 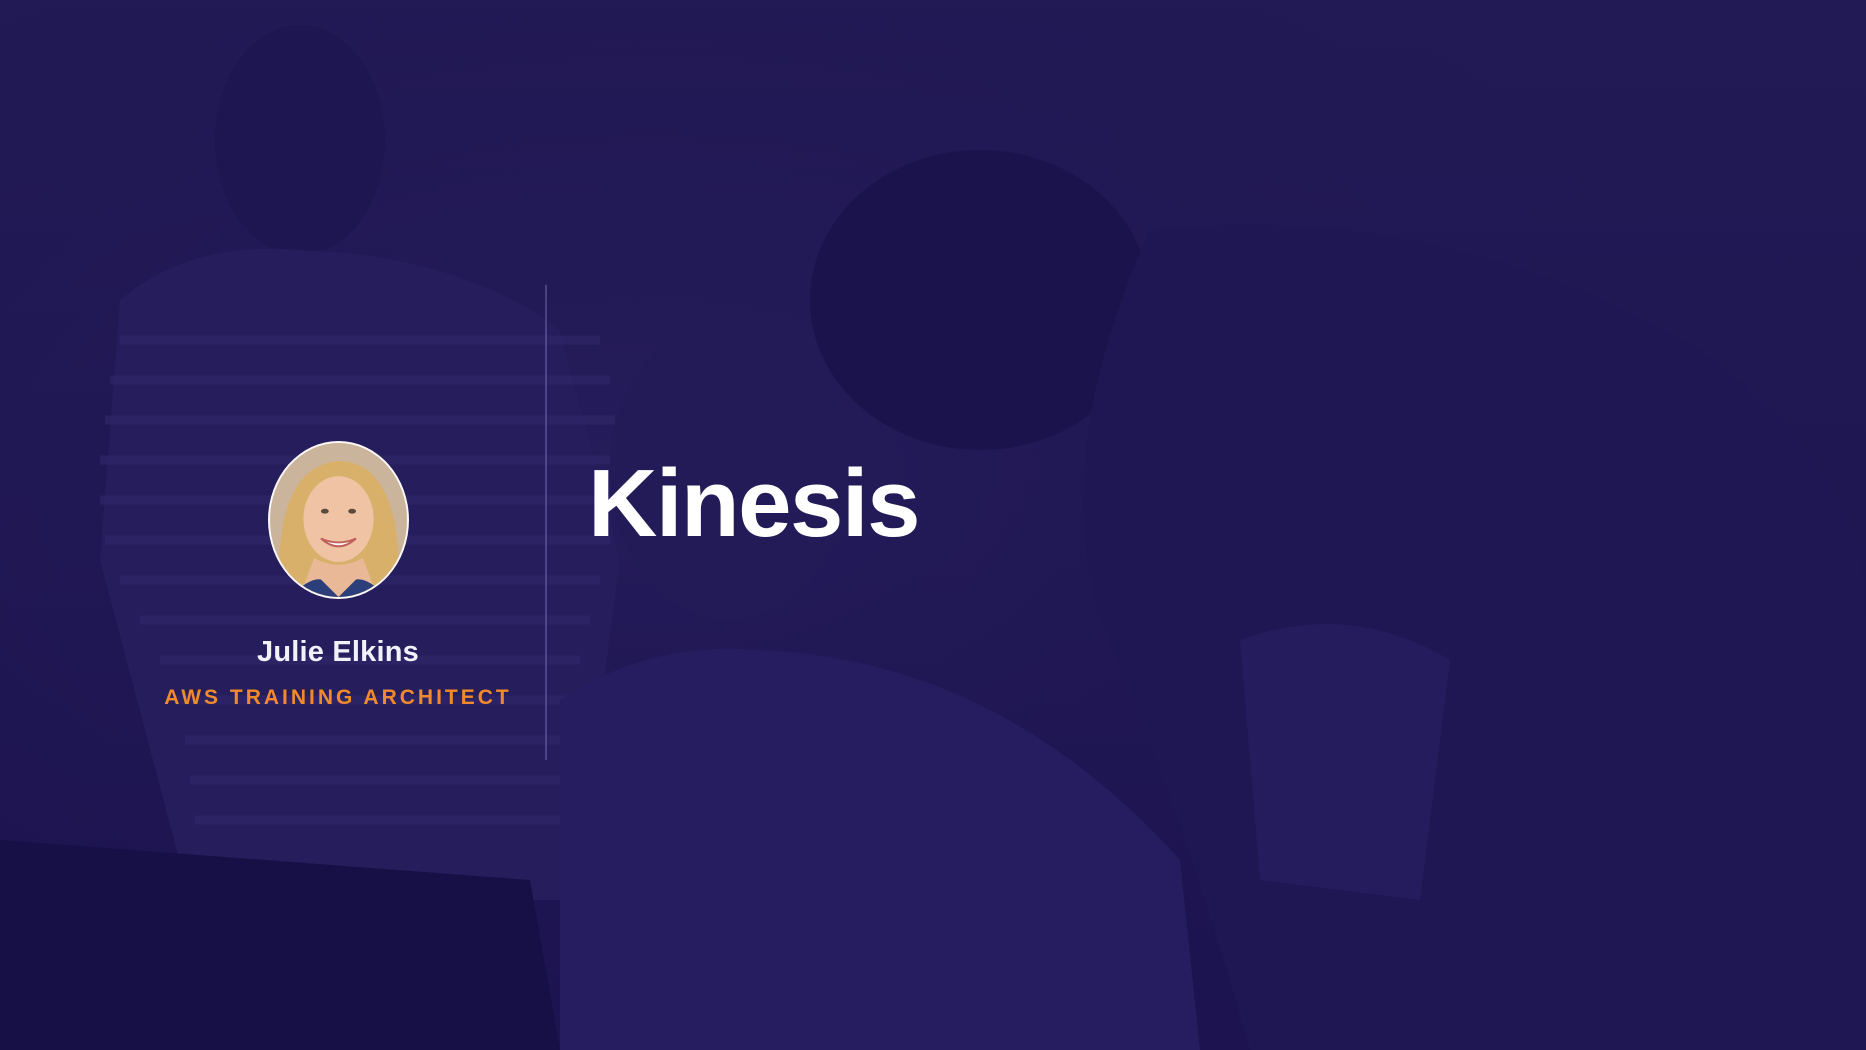 What do you see at coordinates (338, 652) in the screenshot?
I see `presenter-name: Julie Elkins` at bounding box center [338, 652].